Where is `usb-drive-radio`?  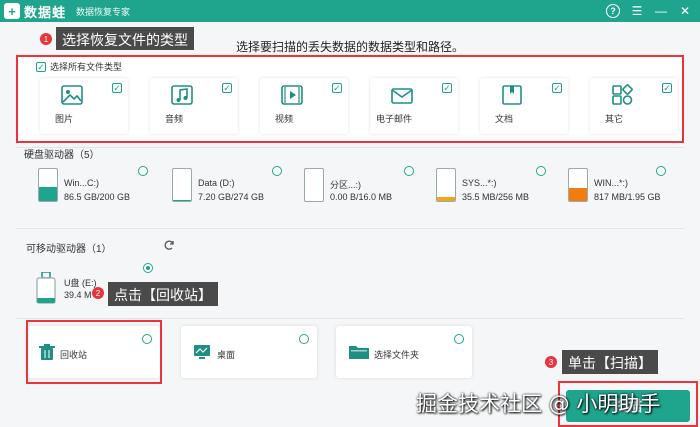 usb-drive-radio is located at coordinates (148, 268).